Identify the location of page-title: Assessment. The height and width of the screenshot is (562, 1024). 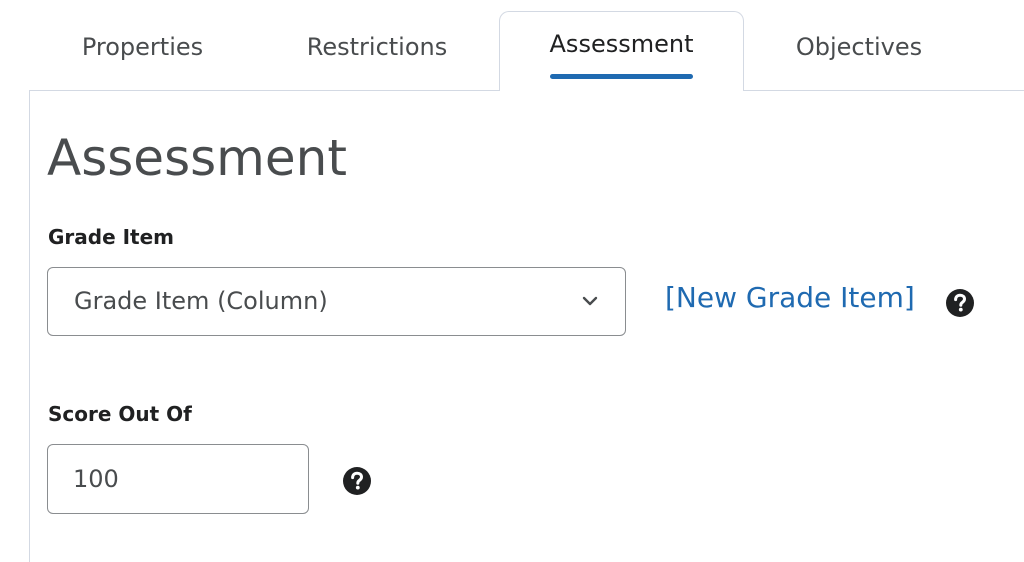
(197, 158).